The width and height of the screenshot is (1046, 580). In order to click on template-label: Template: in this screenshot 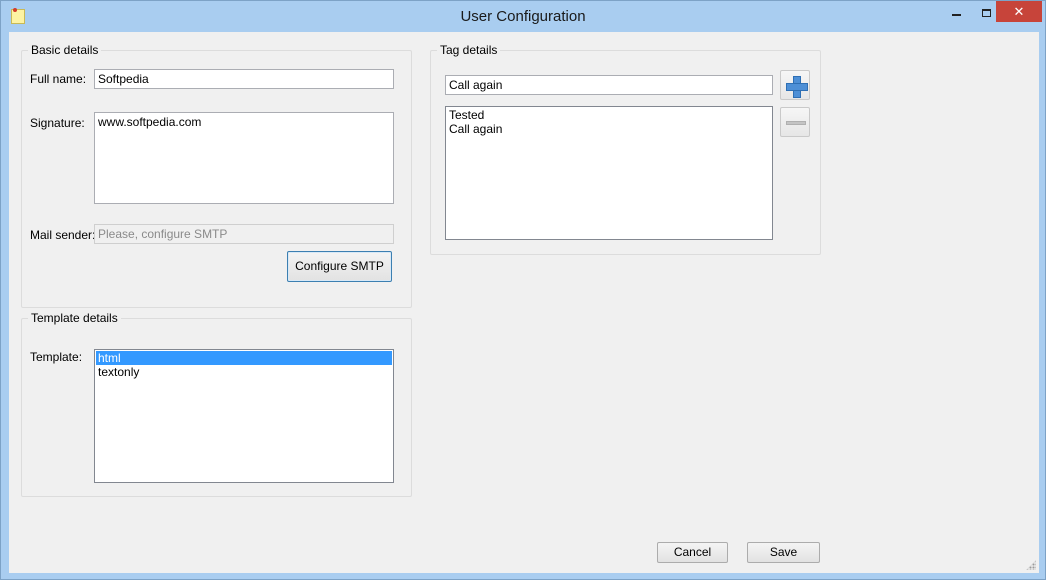, I will do `click(56, 357)`.